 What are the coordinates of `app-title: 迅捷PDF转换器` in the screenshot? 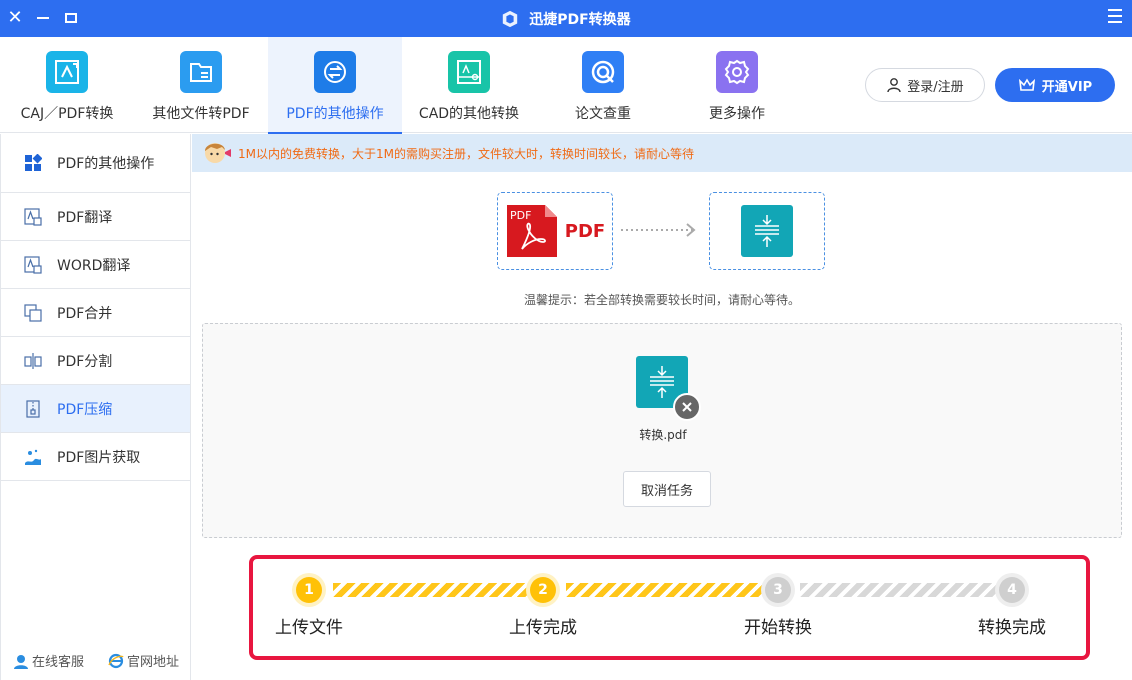 It's located at (566, 19).